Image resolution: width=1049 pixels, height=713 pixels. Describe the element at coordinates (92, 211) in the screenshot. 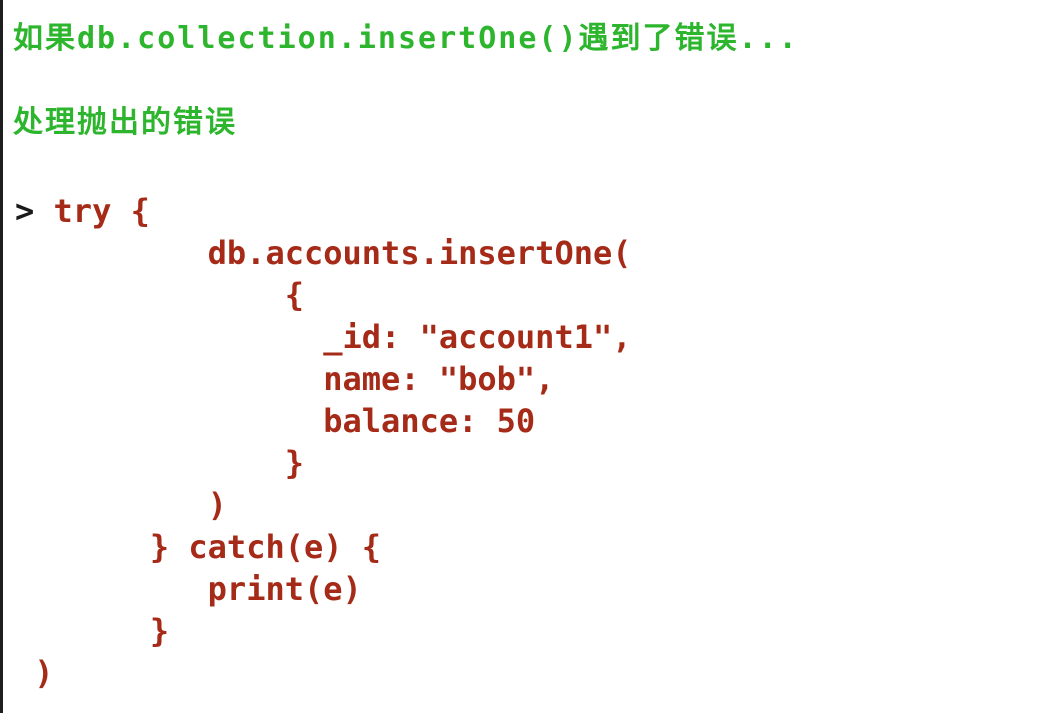

I see `code-text: try {` at that location.